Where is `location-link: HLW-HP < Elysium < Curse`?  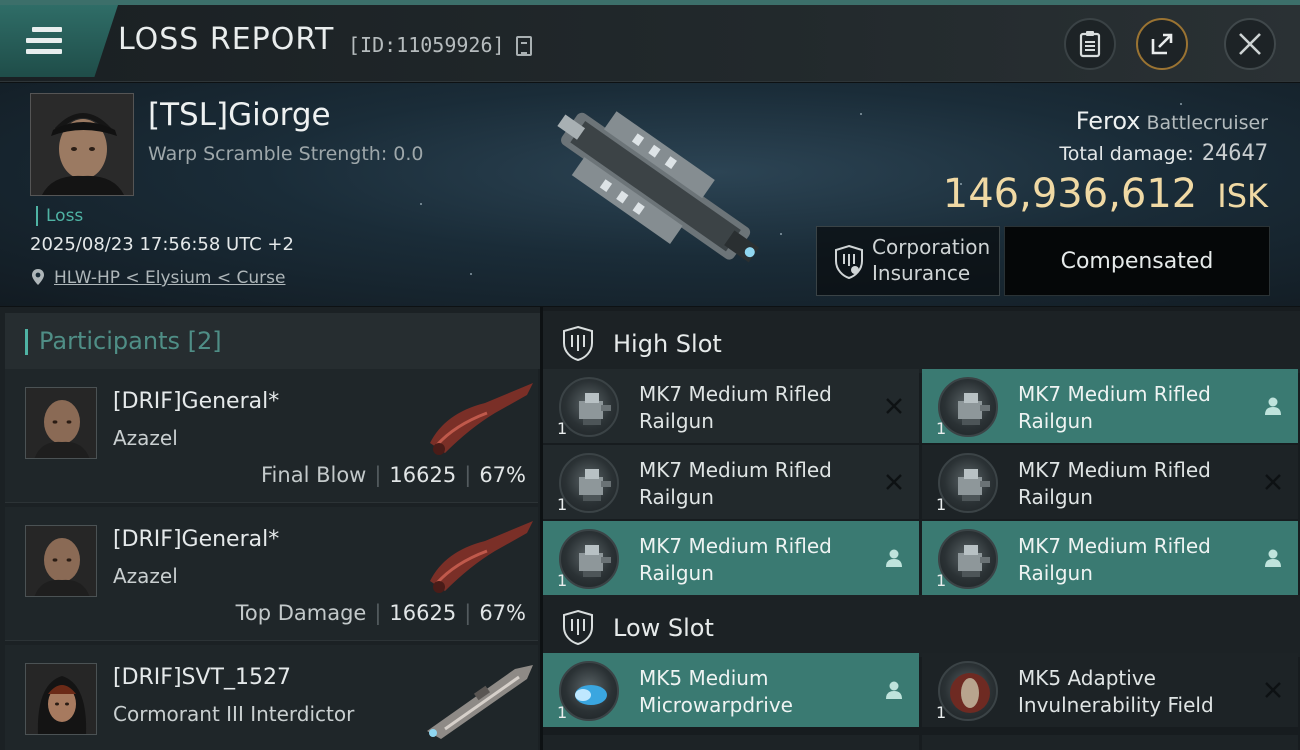 location-link: HLW-HP < Elysium < Curse is located at coordinates (169, 278).